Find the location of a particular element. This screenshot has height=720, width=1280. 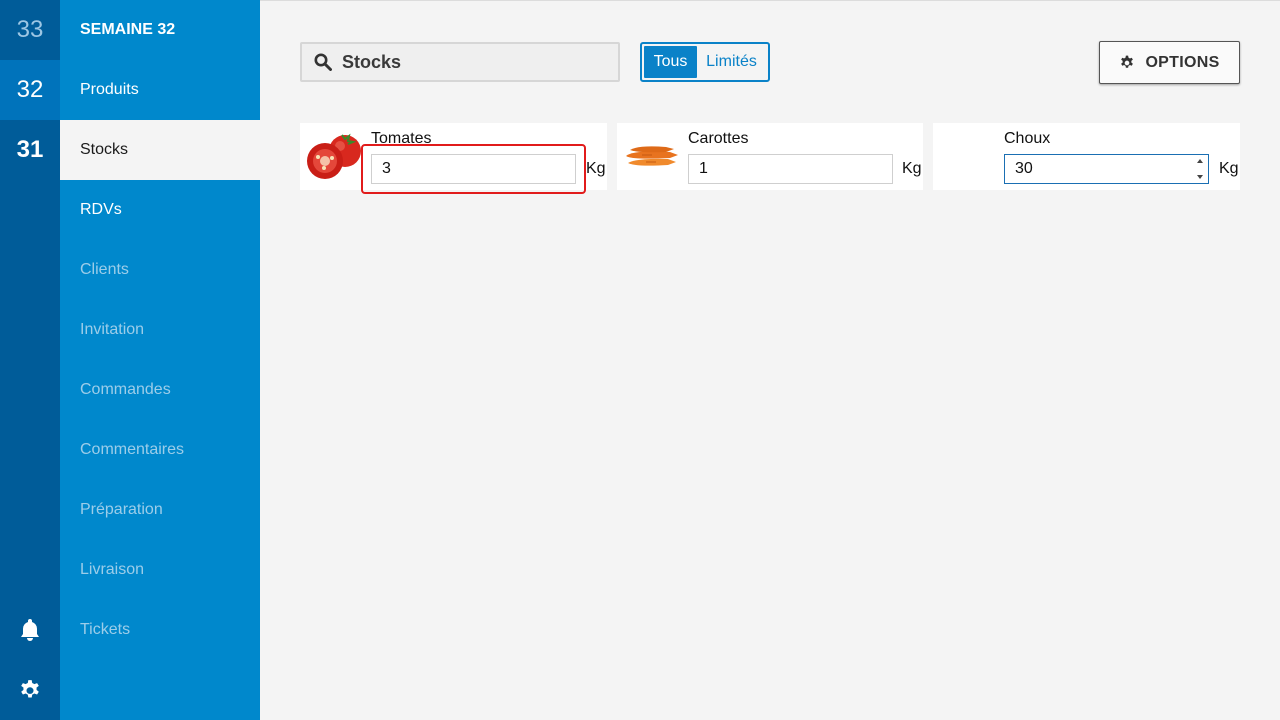

gear-icon is located at coordinates (1127, 63).